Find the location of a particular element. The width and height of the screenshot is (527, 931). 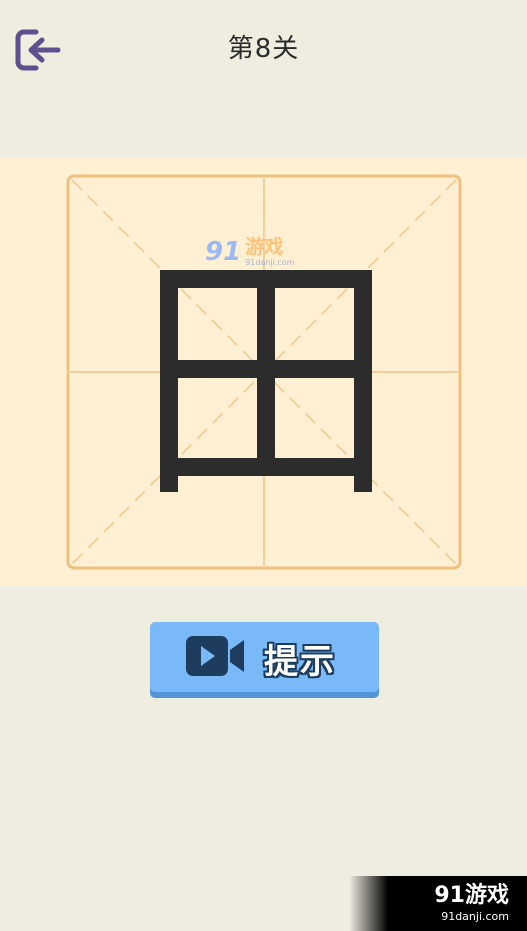

watermark-main: 游戏 is located at coordinates (264, 246).